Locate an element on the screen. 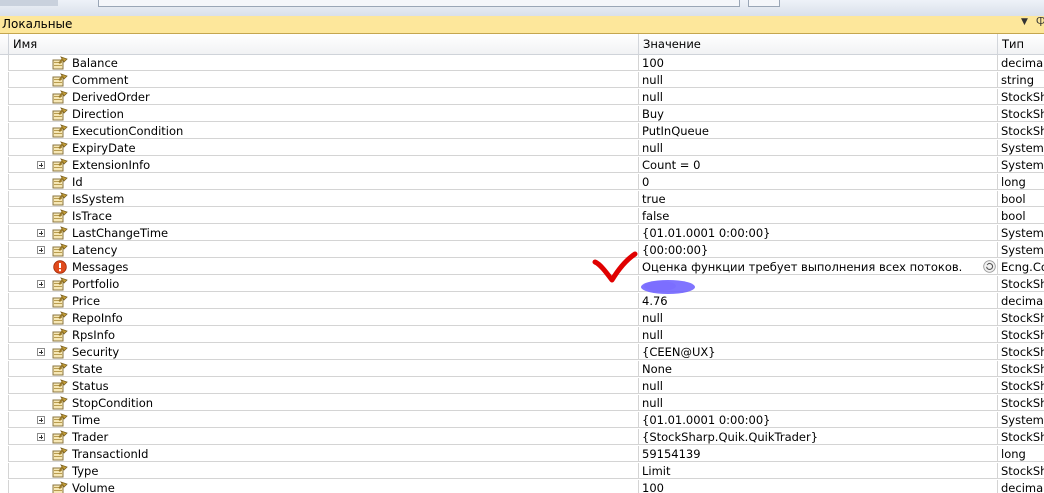 Image resolution: width=1044 pixels, height=493 pixels. name-cell: Portfolio is located at coordinates (323, 284).